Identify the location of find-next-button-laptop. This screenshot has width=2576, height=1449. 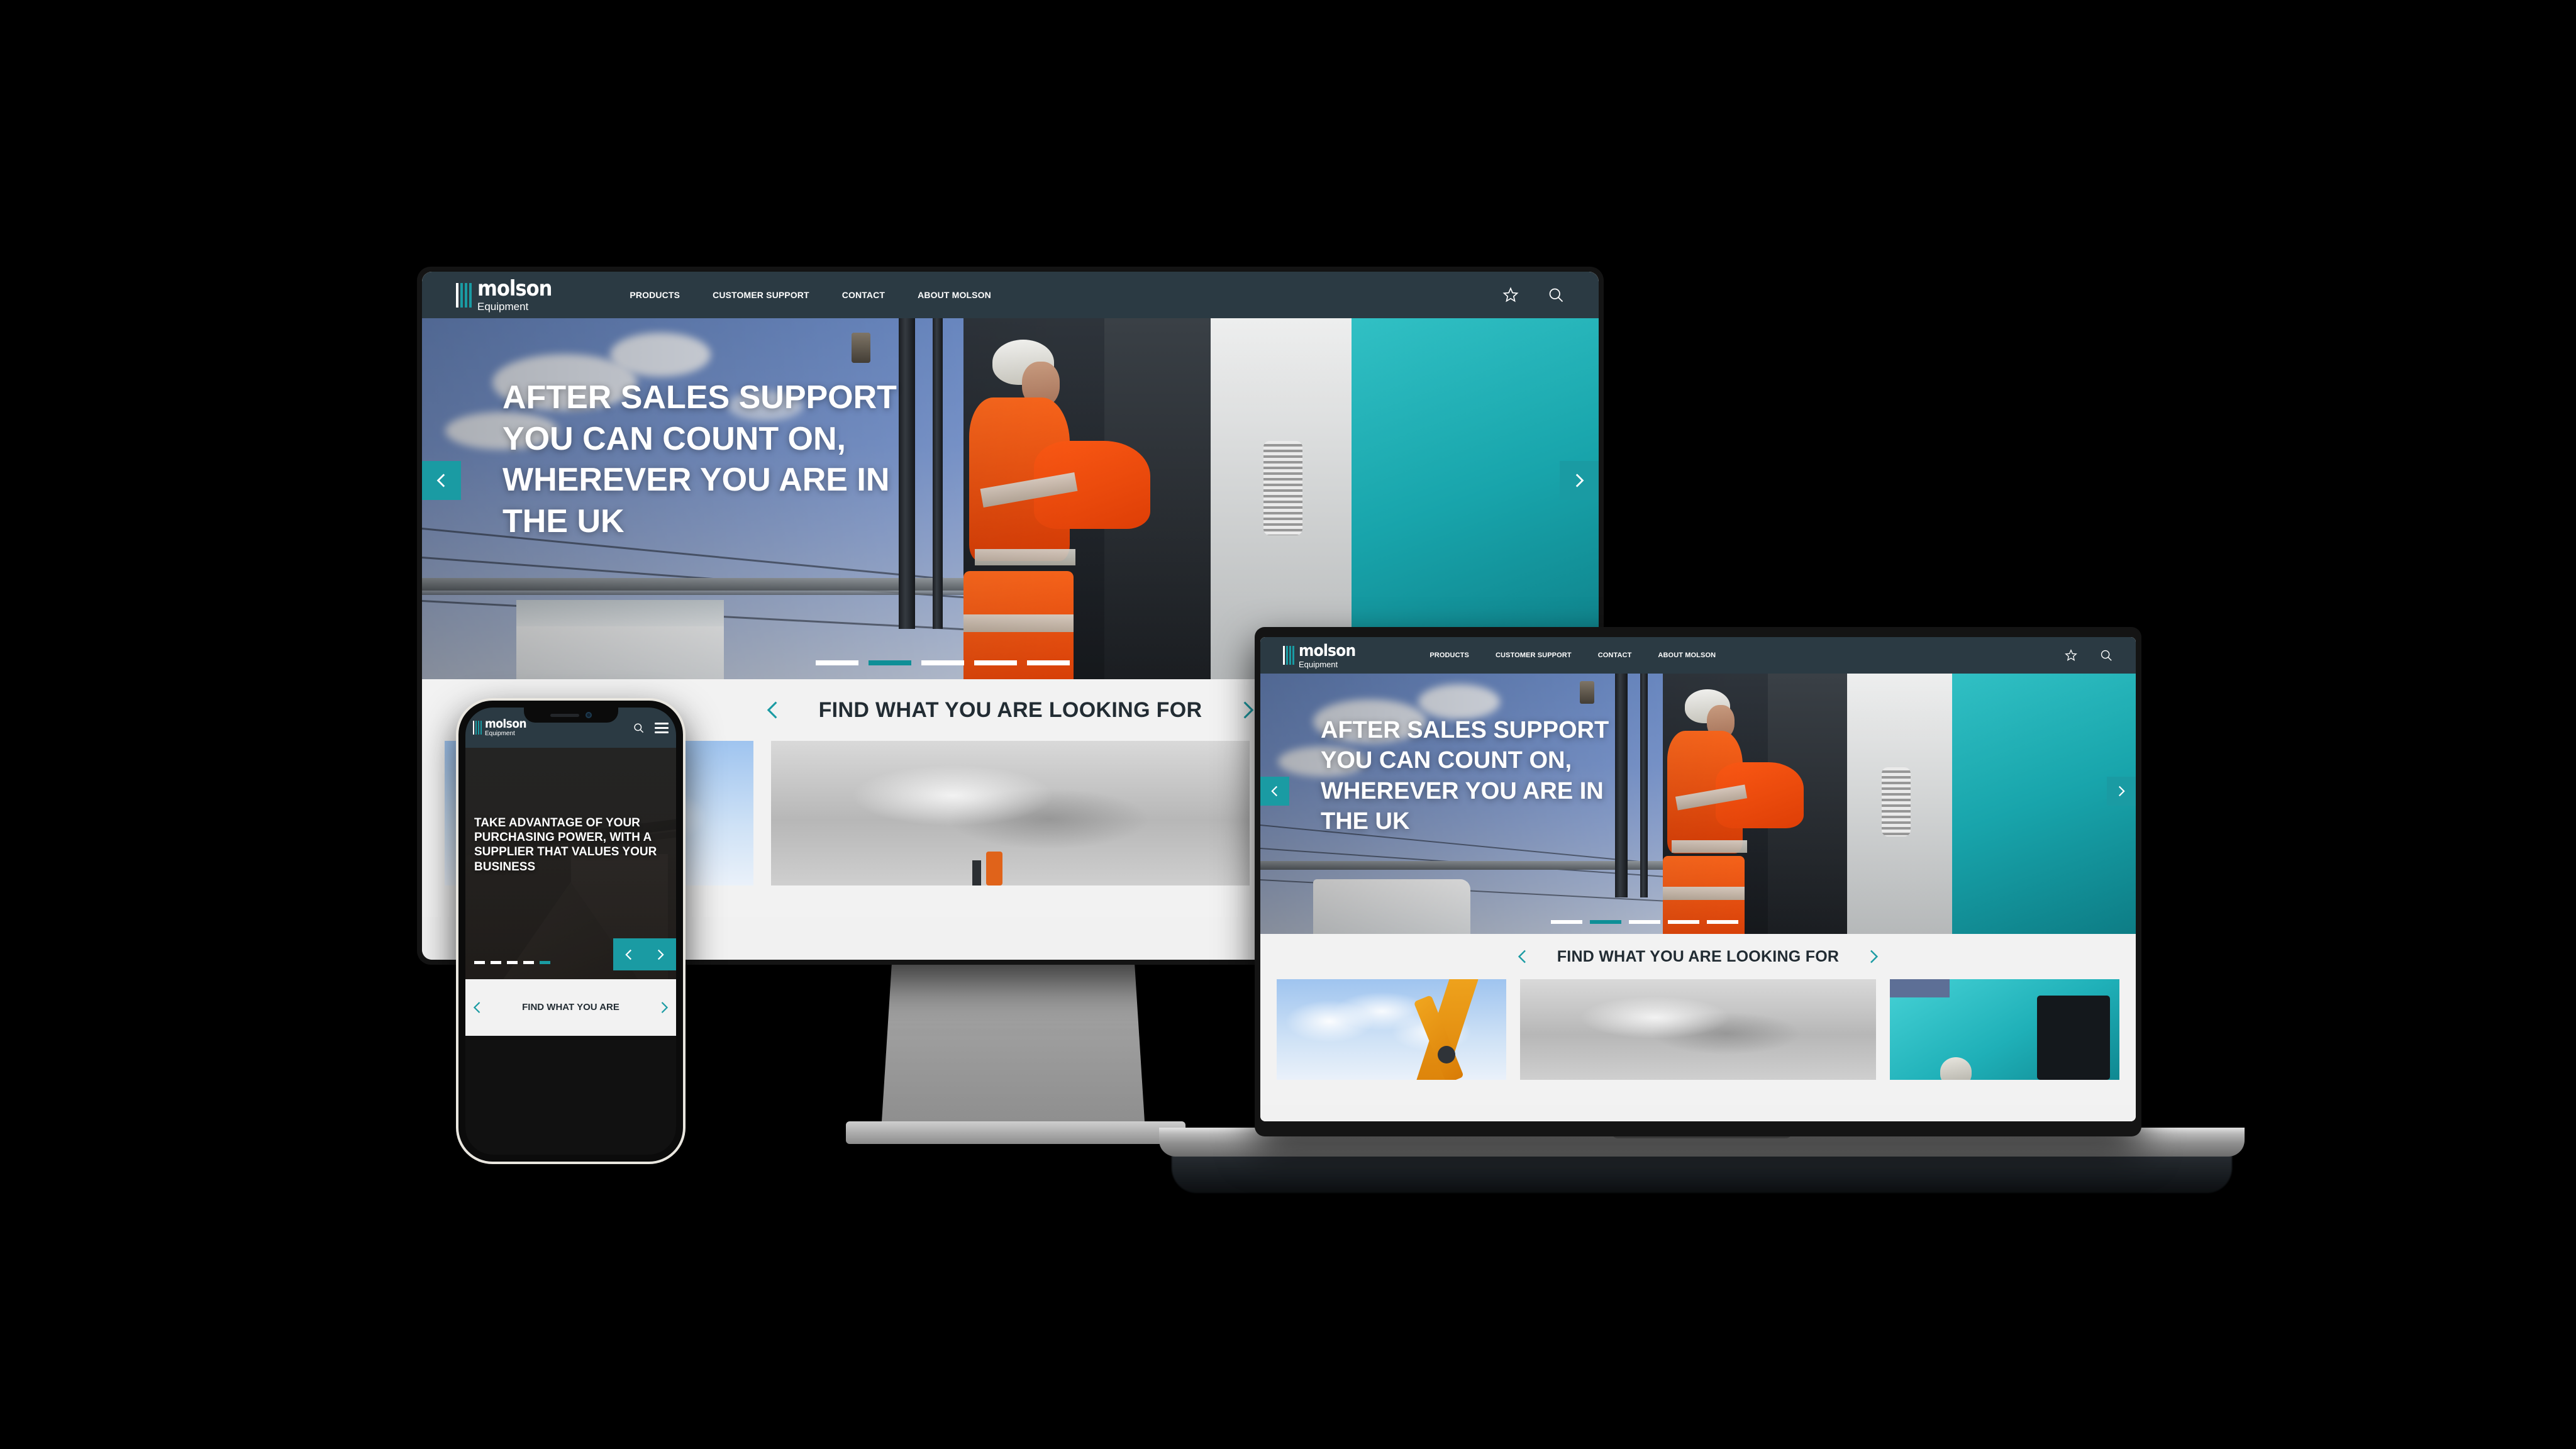
(1873, 956).